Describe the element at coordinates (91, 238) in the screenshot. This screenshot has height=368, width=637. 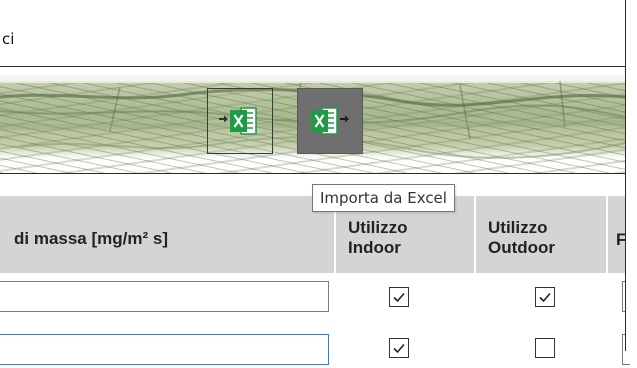
I see `column-header-mass: di massa [mg/m² s]` at that location.